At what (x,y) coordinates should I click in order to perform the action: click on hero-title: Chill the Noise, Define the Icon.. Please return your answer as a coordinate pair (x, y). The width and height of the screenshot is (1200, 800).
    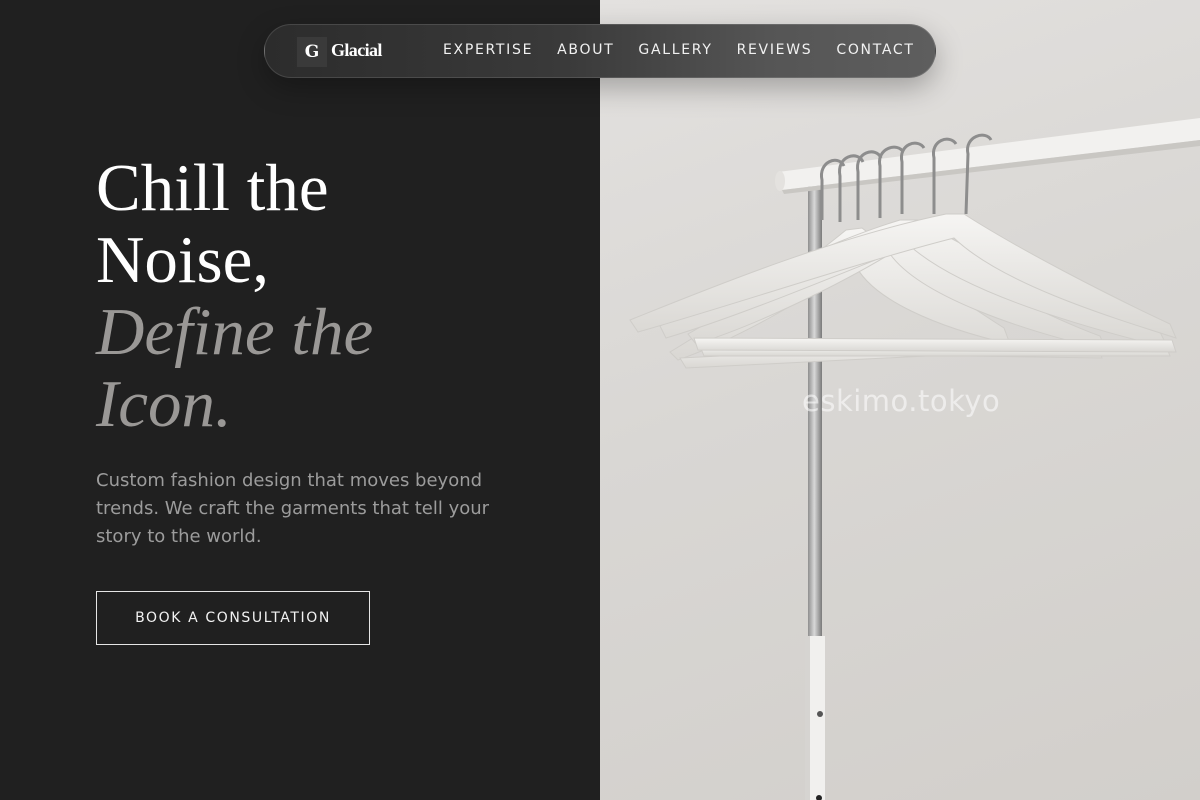
    Looking at the image, I should click on (336, 296).